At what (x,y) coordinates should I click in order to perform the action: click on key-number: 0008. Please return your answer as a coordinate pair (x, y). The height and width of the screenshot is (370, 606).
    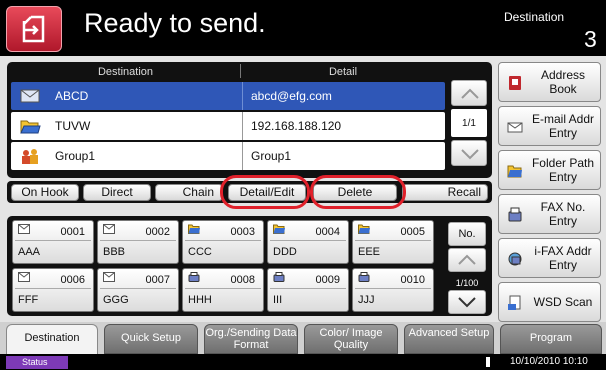
    Looking at the image, I should click on (242, 280).